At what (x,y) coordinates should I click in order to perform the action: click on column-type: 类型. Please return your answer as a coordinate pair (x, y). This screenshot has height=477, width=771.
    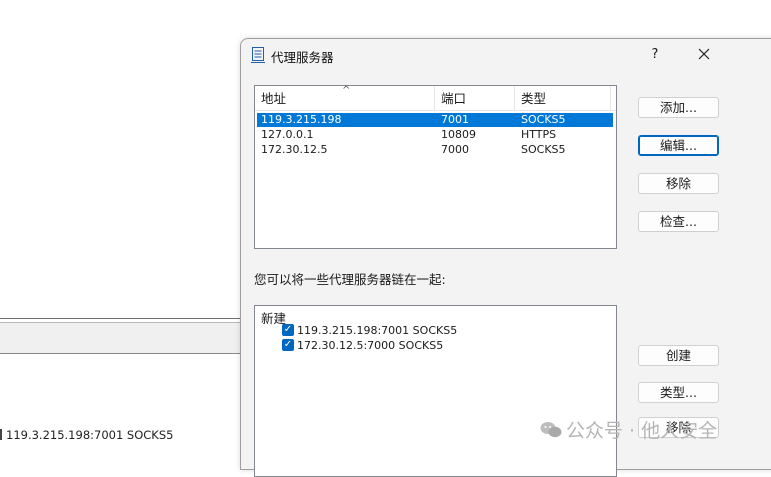
    Looking at the image, I should click on (563, 98).